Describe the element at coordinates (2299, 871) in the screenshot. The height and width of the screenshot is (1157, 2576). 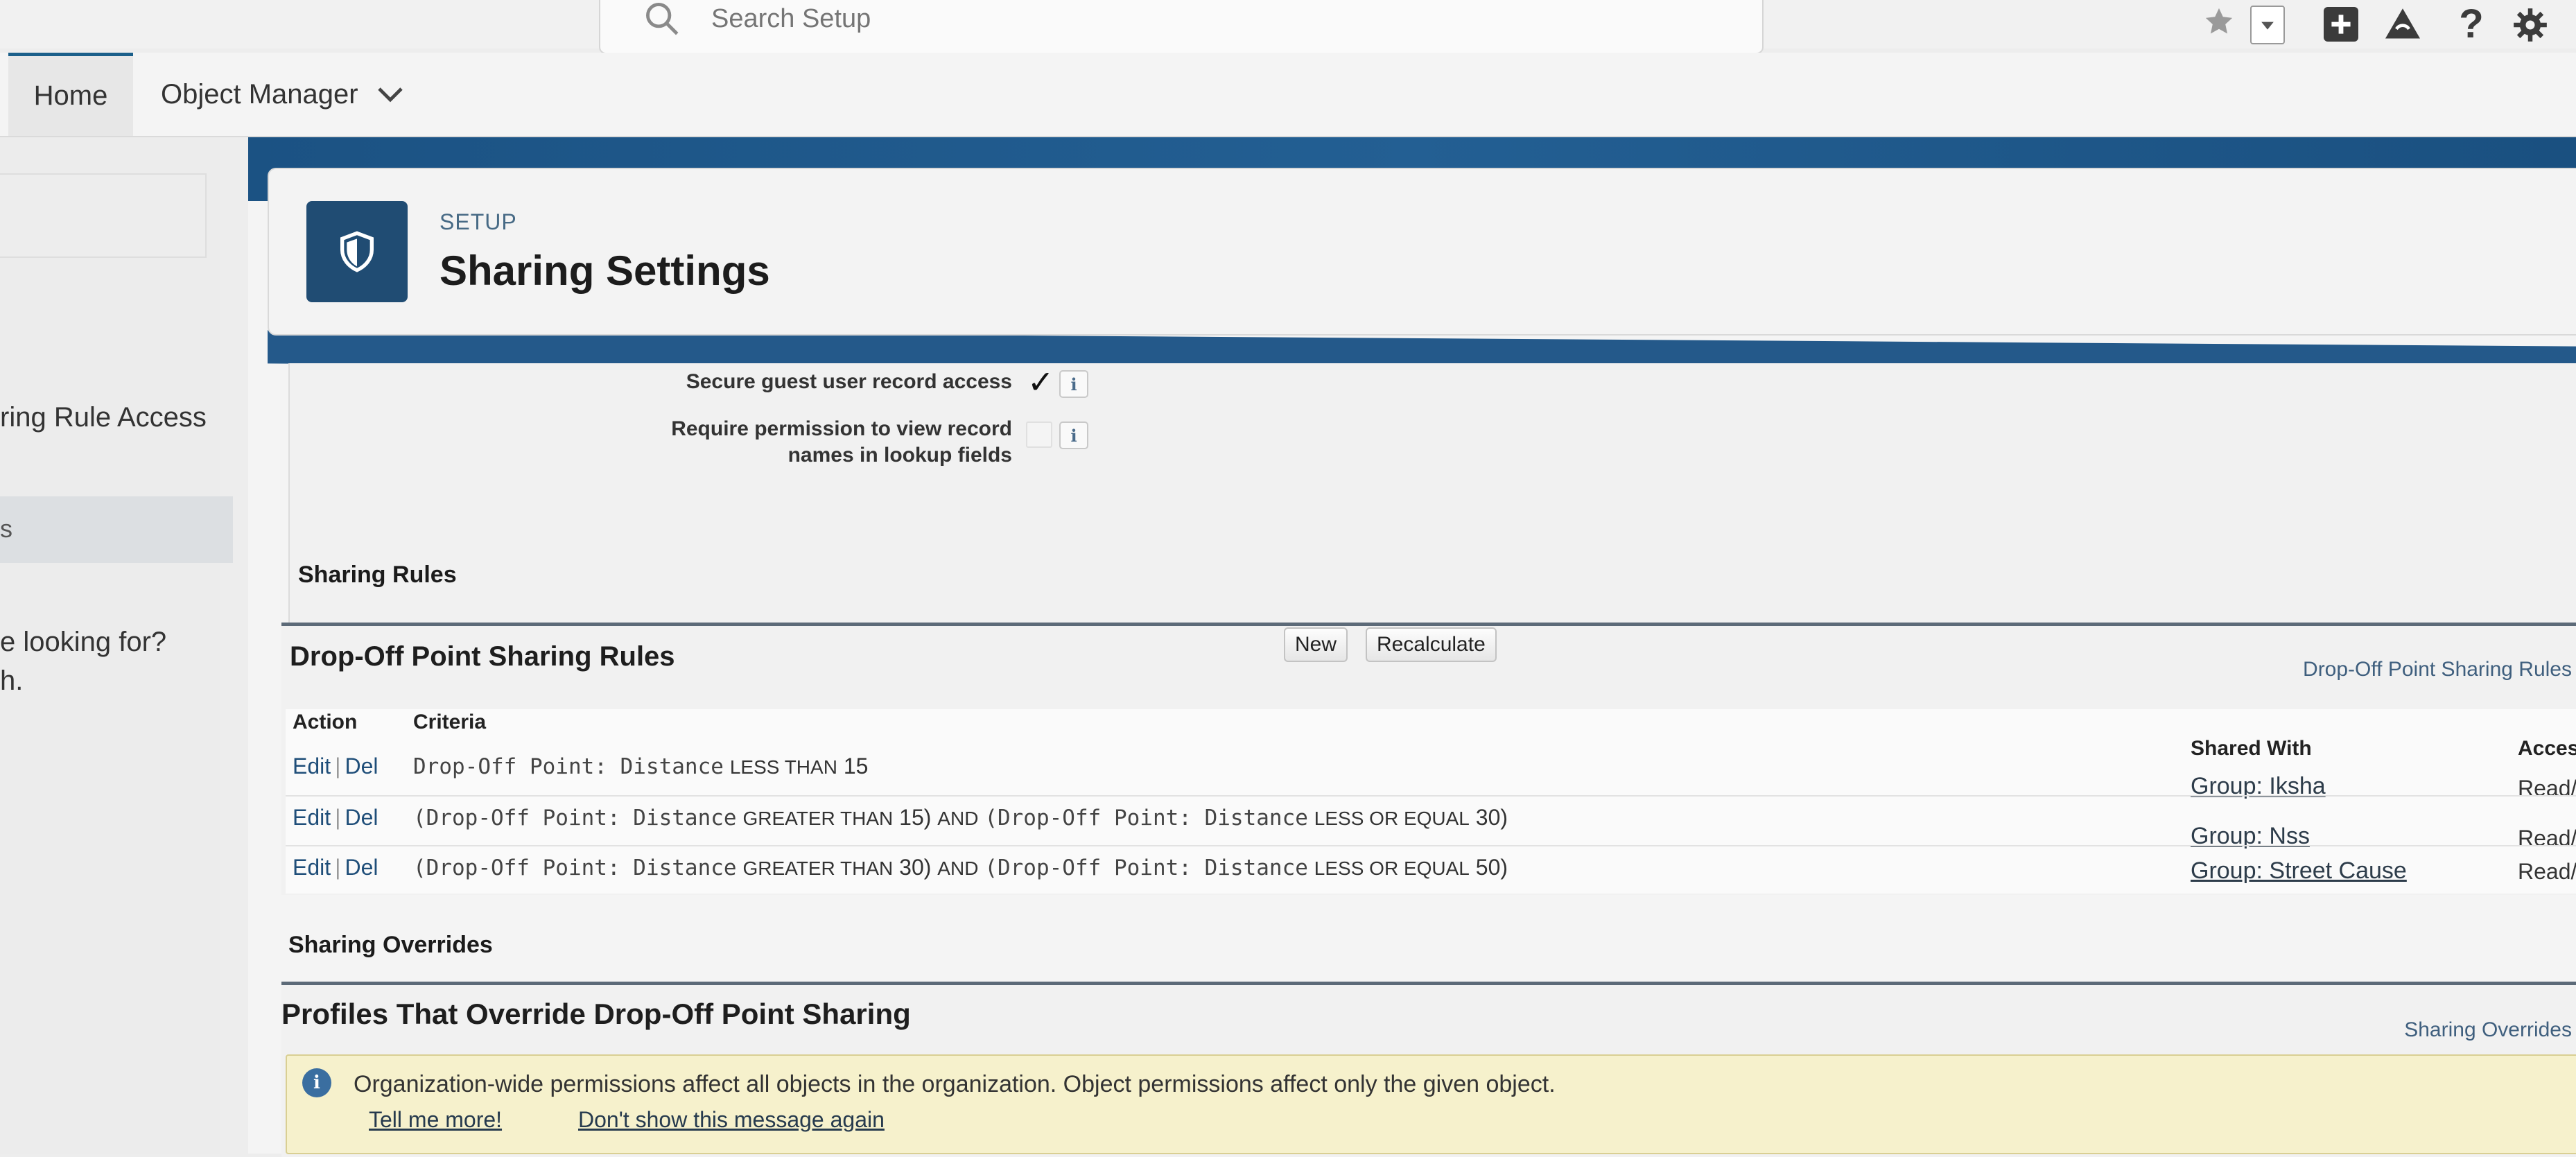
I see `shared-with-link: Group: Street Cause` at that location.